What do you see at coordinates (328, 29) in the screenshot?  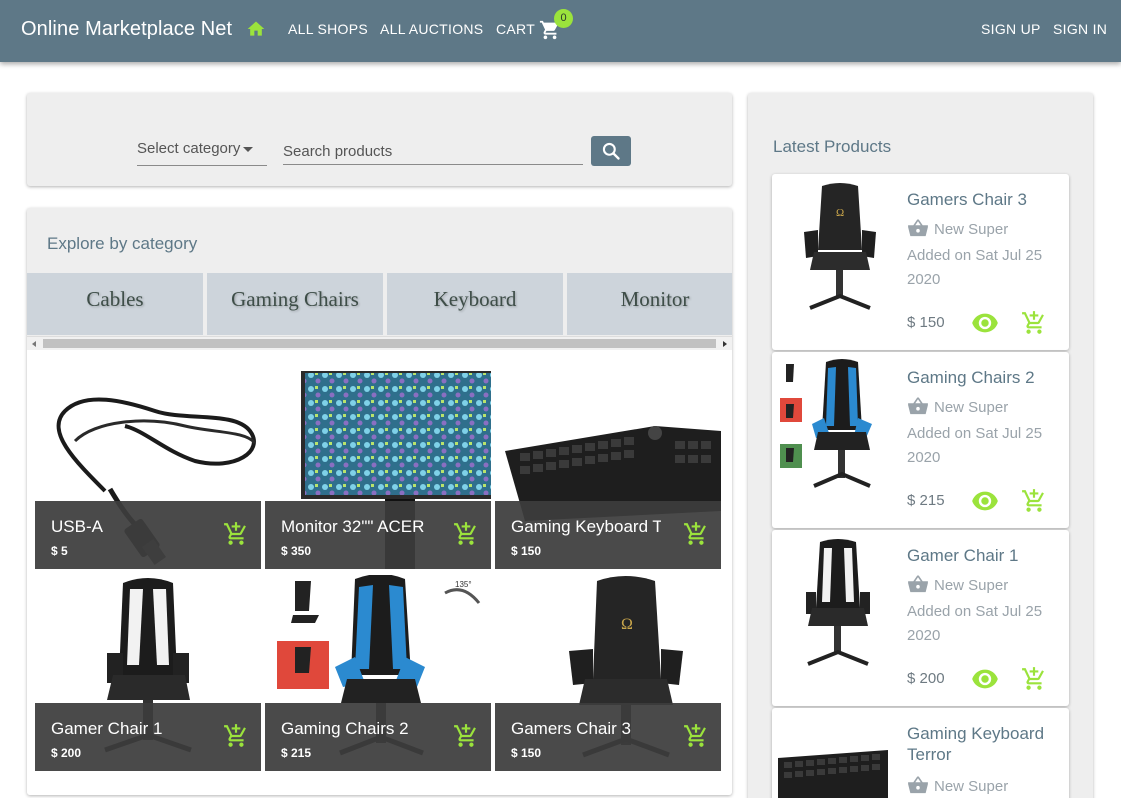 I see `nav-all-shops: ALL SHOPS` at bounding box center [328, 29].